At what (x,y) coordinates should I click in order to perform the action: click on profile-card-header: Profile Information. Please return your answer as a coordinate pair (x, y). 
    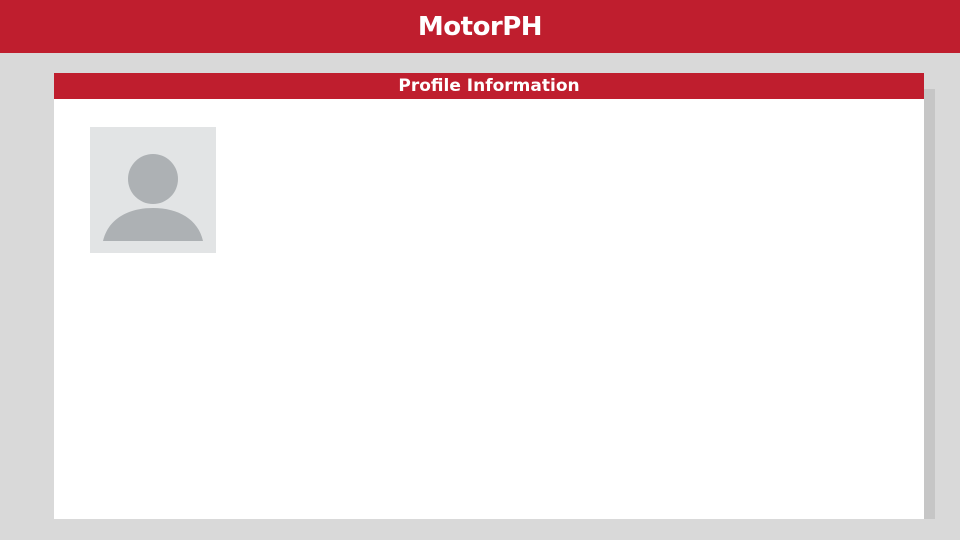
    Looking at the image, I should click on (489, 86).